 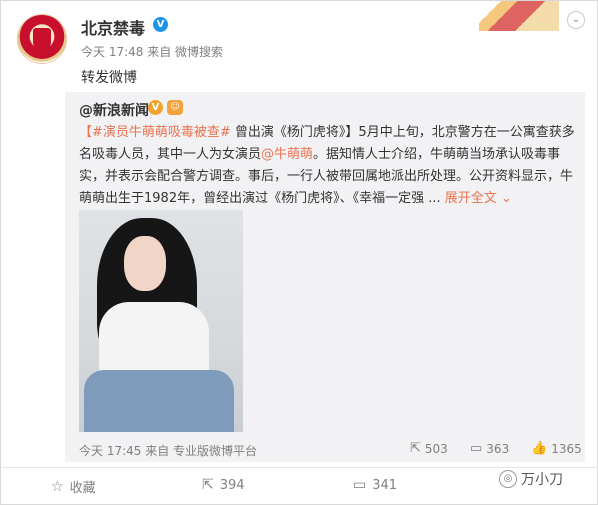 What do you see at coordinates (576, 20) in the screenshot?
I see `more-options-icon: ⌄` at bounding box center [576, 20].